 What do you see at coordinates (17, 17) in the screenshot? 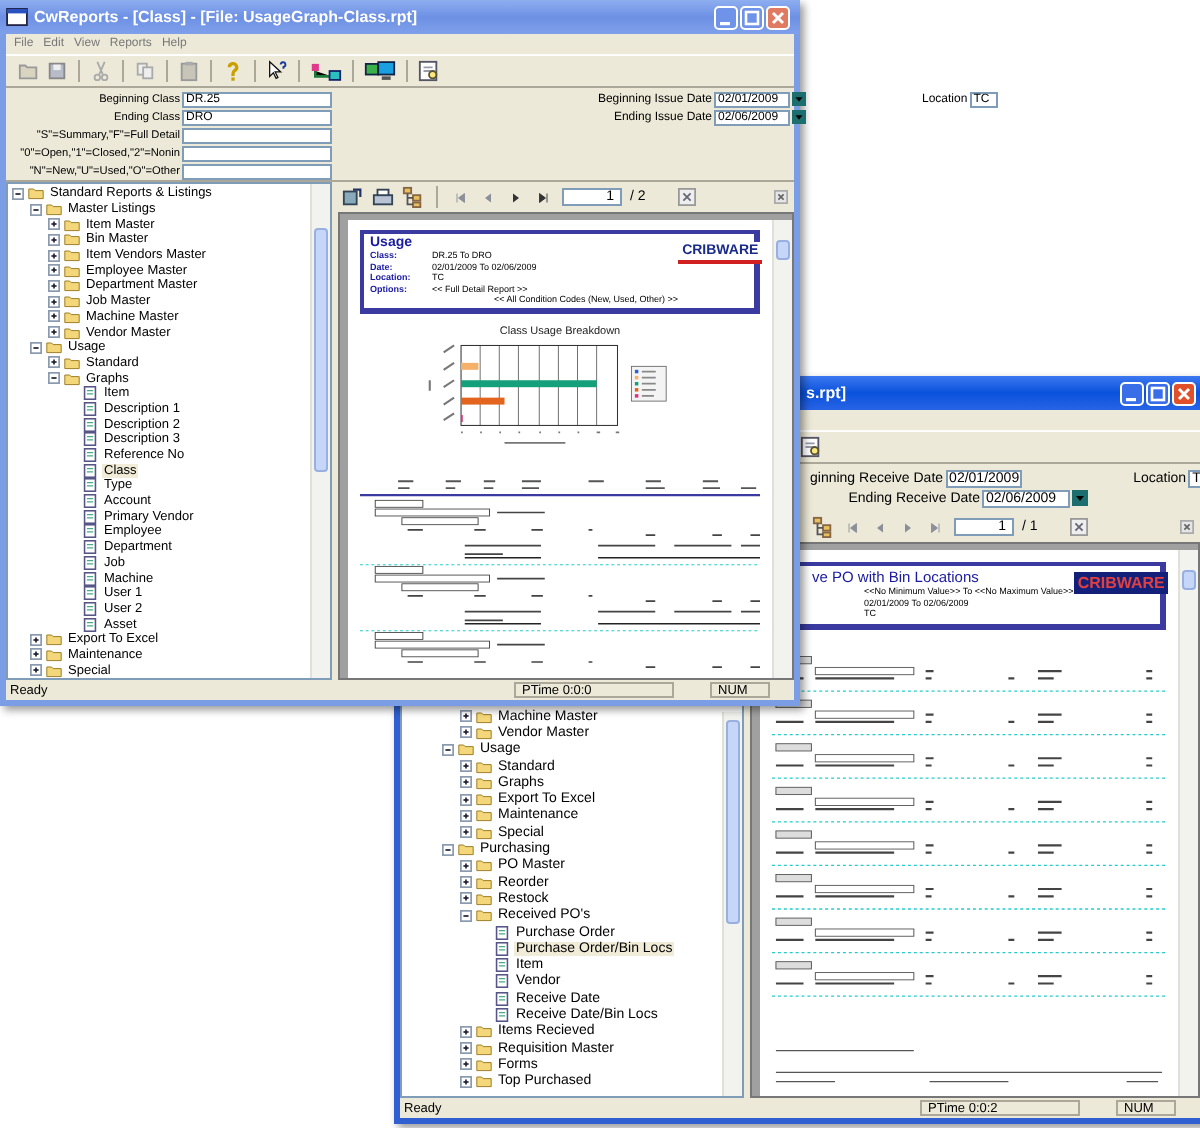
I see `app-icon` at bounding box center [17, 17].